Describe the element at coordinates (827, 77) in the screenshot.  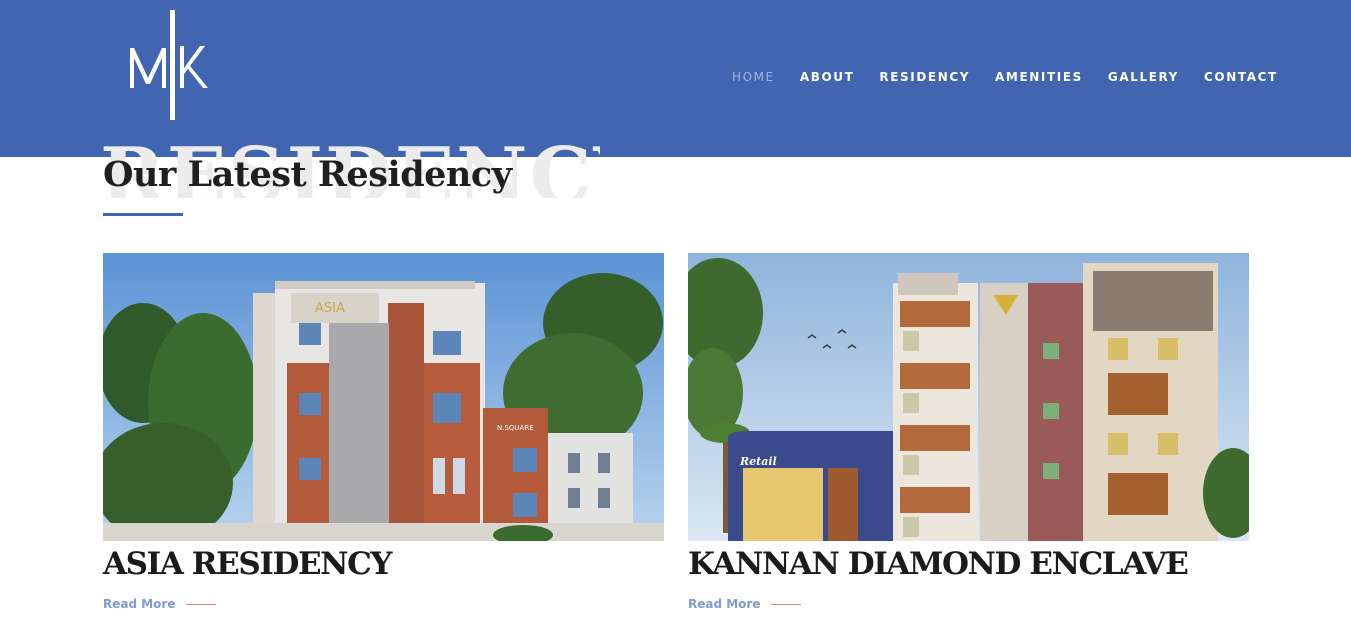
I see `nav-about: ABOUT` at that location.